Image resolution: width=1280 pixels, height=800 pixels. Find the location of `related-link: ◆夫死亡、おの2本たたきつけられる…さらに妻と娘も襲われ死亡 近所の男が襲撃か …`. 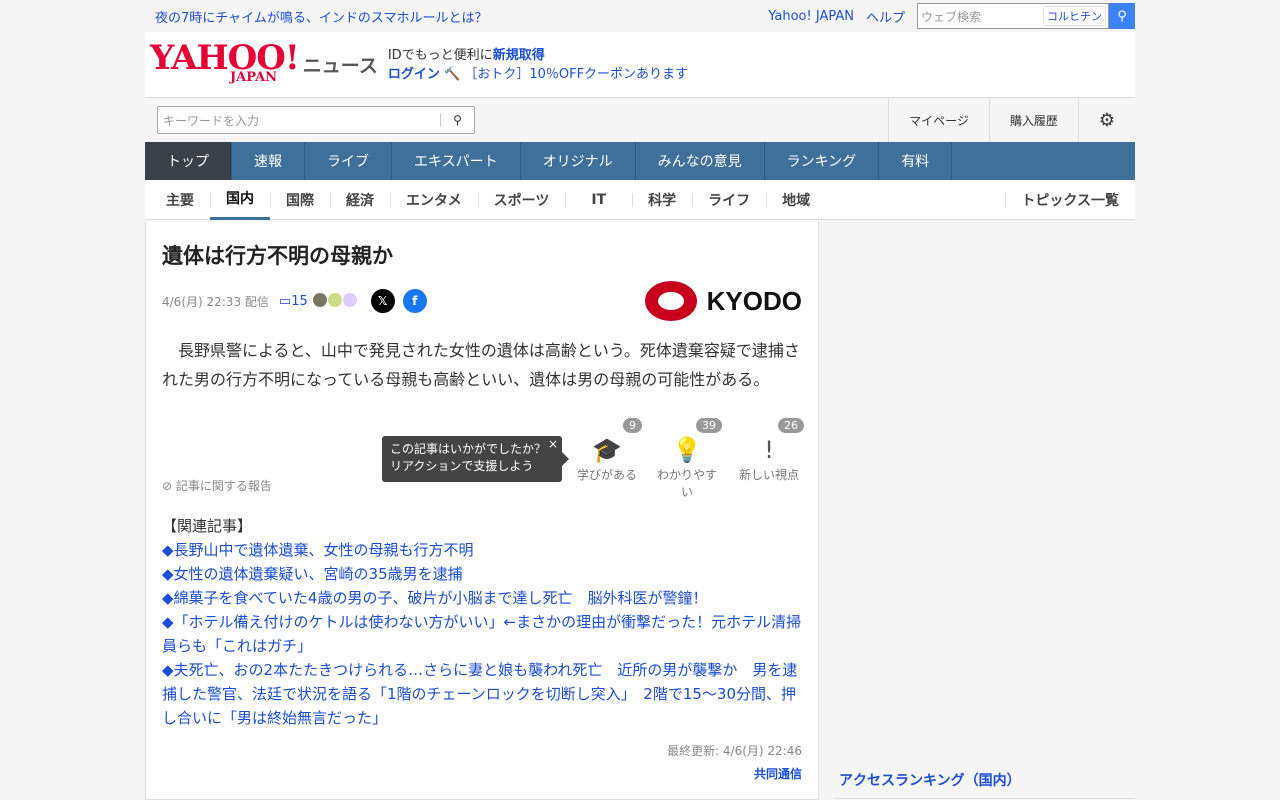

related-link: ◆夫死亡、おの2本たたきつけられる…さらに妻と娘も襲われ死亡 近所の男が襲撃か … is located at coordinates (482, 694).